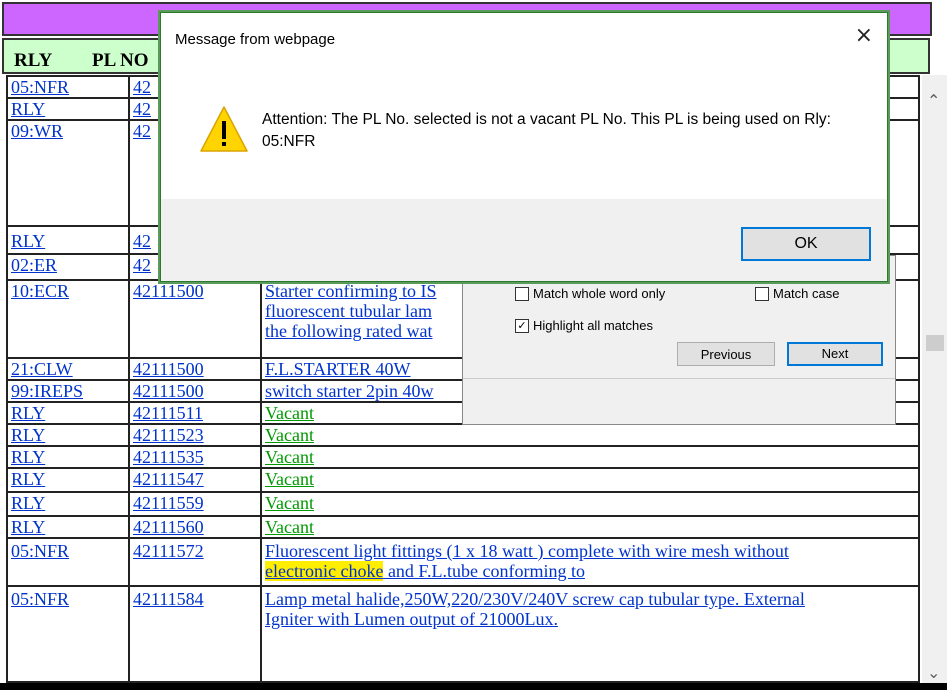  Describe the element at coordinates (168, 551) in the screenshot. I see `pl-link: 42111572` at that location.